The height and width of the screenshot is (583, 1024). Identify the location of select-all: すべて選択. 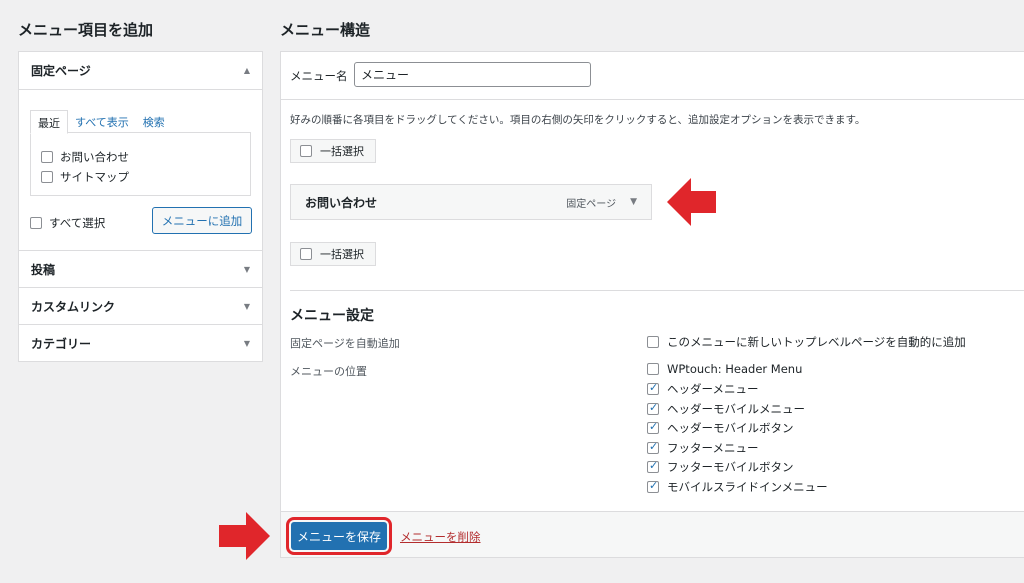
(67, 223).